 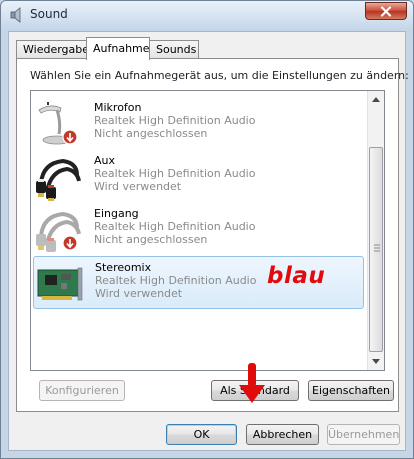 I want to click on sound-card-icon, so click(x=60, y=284).